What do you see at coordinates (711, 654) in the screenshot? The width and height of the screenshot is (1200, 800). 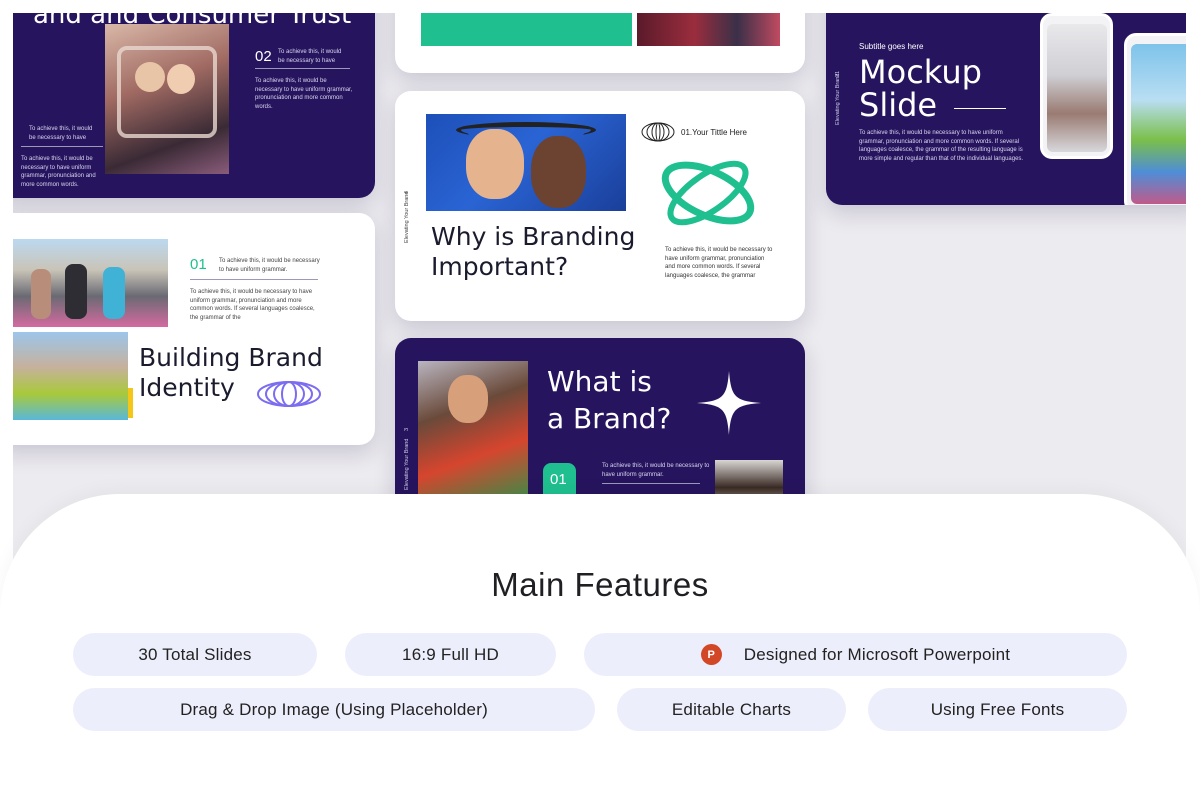 I see `powerpoint-icon: P` at bounding box center [711, 654].